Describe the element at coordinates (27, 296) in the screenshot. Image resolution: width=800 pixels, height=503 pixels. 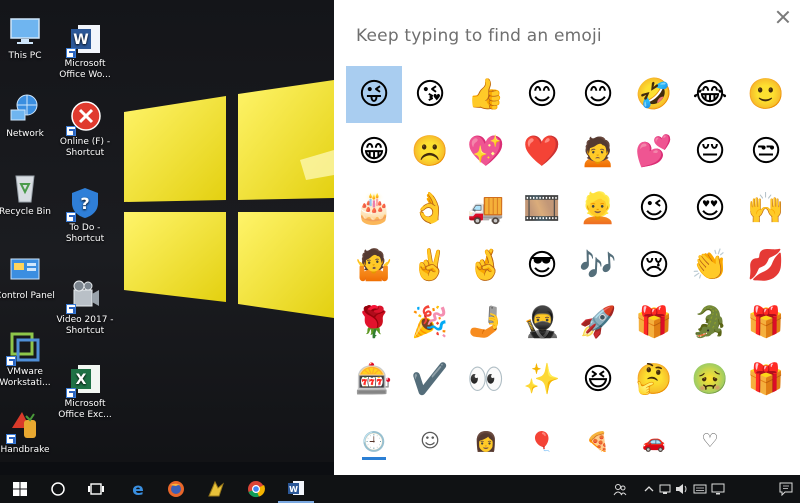
I see `desktop-icon-label: Control Panel` at that location.